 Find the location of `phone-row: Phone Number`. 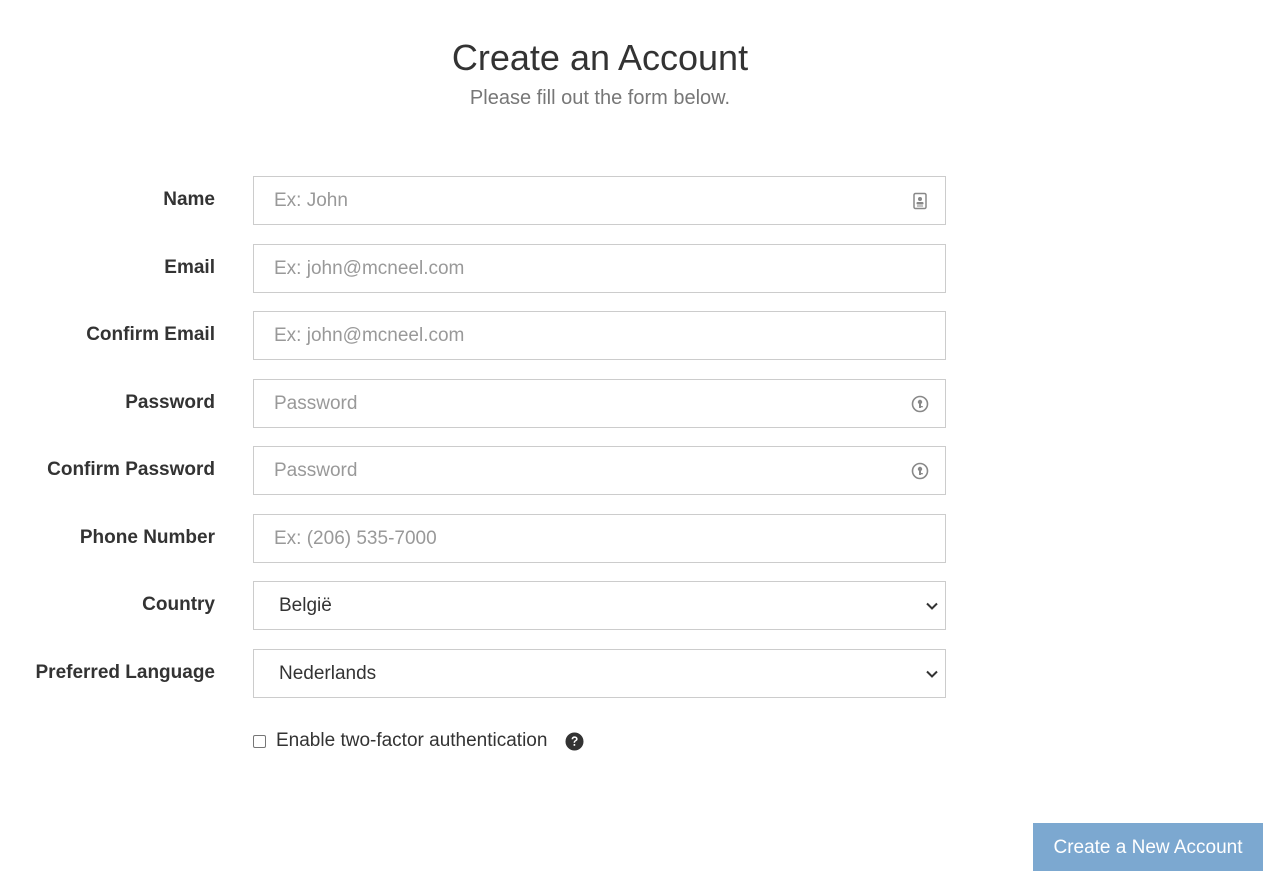

phone-row: Phone Number is located at coordinates (475, 539).